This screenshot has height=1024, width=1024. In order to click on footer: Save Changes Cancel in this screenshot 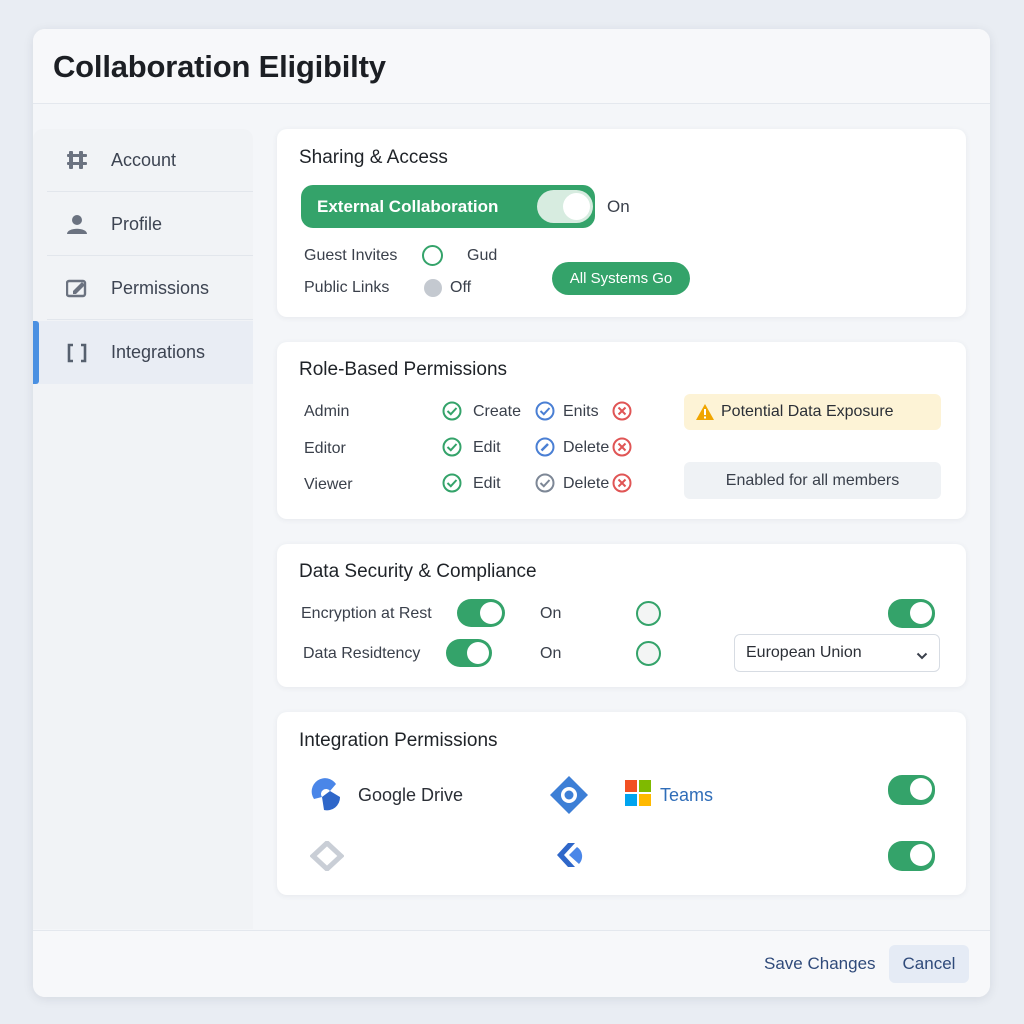, I will do `click(511, 963)`.